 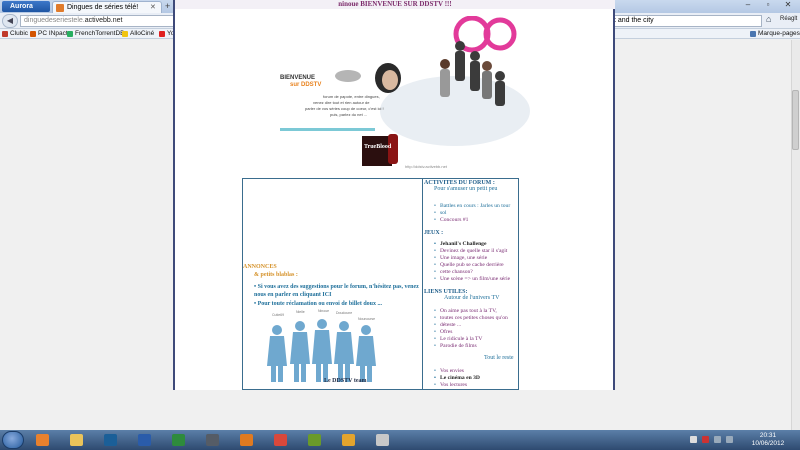 What do you see at coordinates (476, 311) in the screenshot?
I see `links-item: On aime pas tout à la TV,` at bounding box center [476, 311].